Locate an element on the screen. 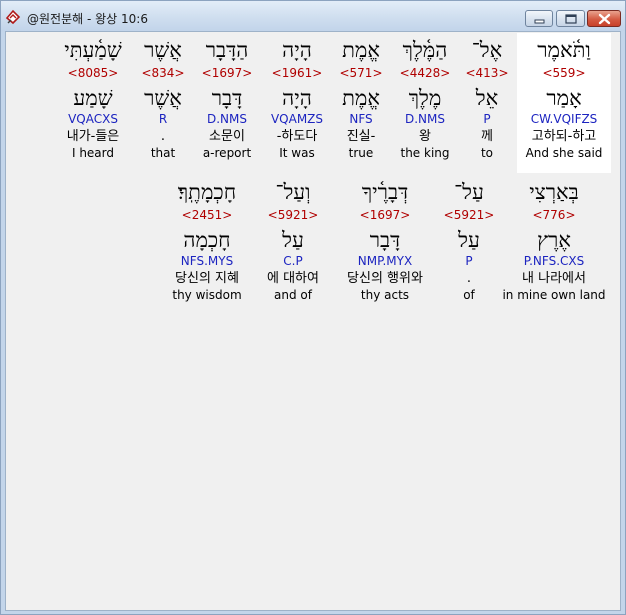 The width and height of the screenshot is (626, 615). hebrew-word: וַתֹּ֫אמֶר is located at coordinates (564, 50).